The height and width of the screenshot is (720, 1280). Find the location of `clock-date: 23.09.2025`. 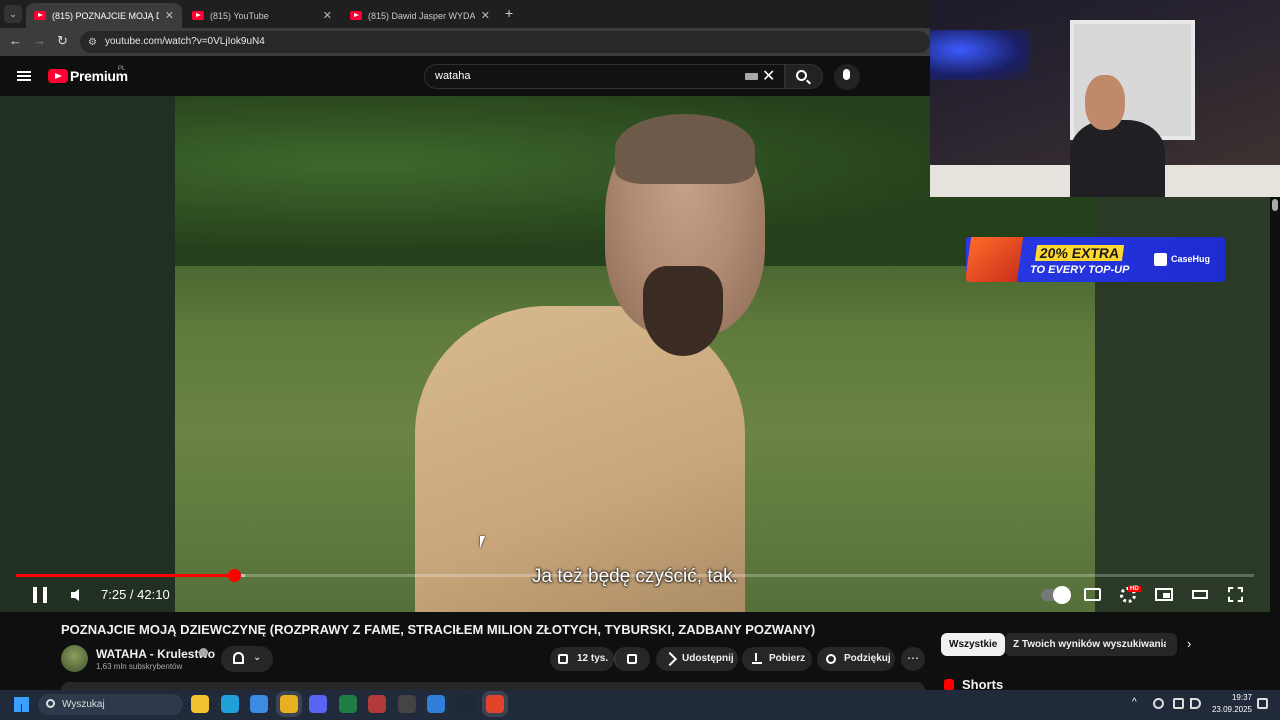

clock-date: 23.09.2025 is located at coordinates (1229, 709).